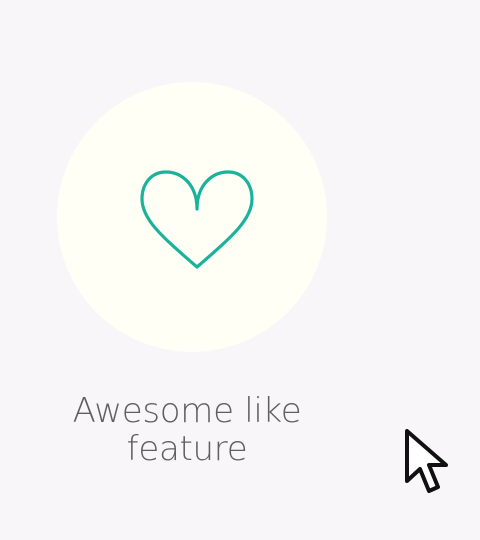 The width and height of the screenshot is (480, 540). What do you see at coordinates (187, 411) in the screenshot?
I see `feature-title-line-1: Awesome like` at bounding box center [187, 411].